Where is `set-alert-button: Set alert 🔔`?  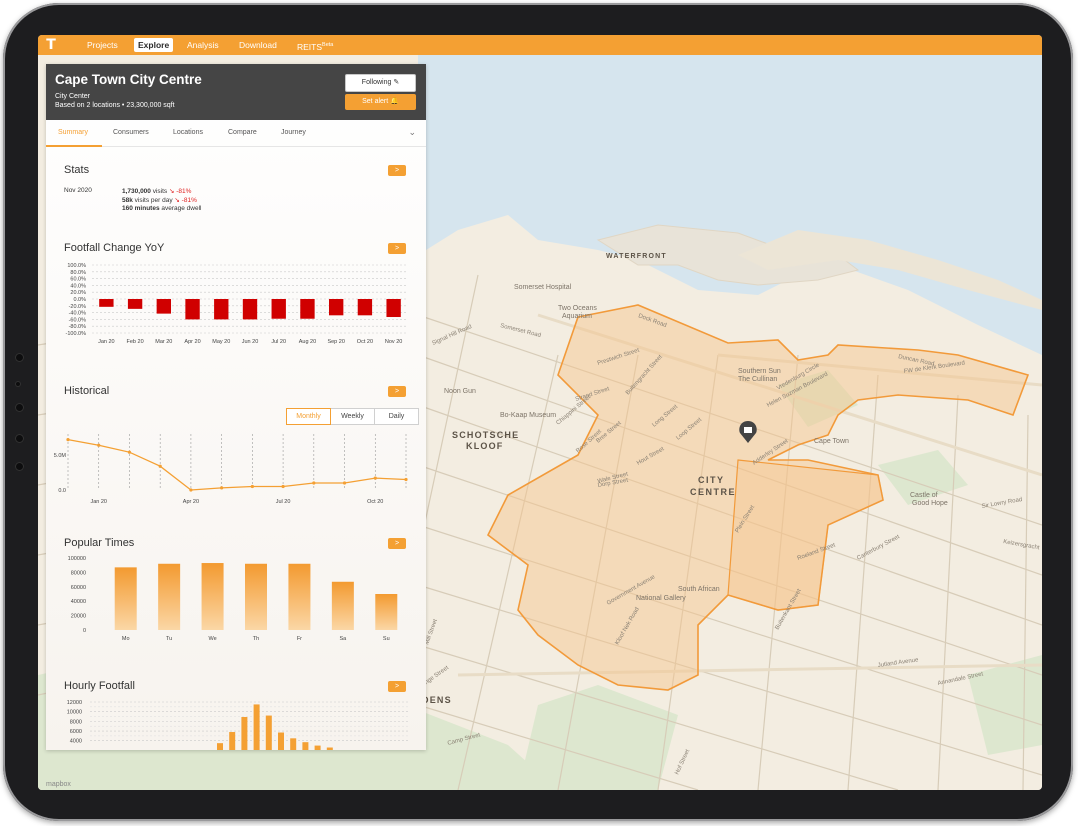 set-alert-button: Set alert 🔔 is located at coordinates (380, 102).